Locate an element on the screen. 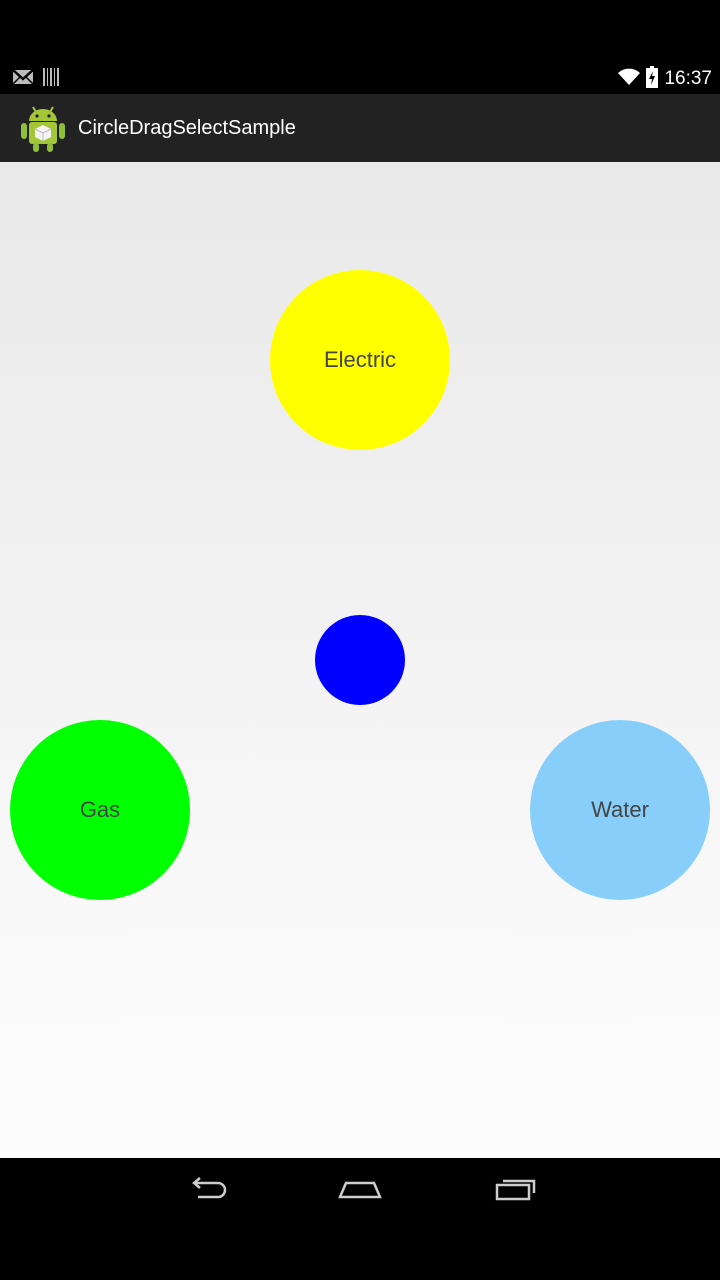 Image resolution: width=720 pixels, height=1280 pixels. action-bar: CircleDragSelectSample is located at coordinates (360, 128).